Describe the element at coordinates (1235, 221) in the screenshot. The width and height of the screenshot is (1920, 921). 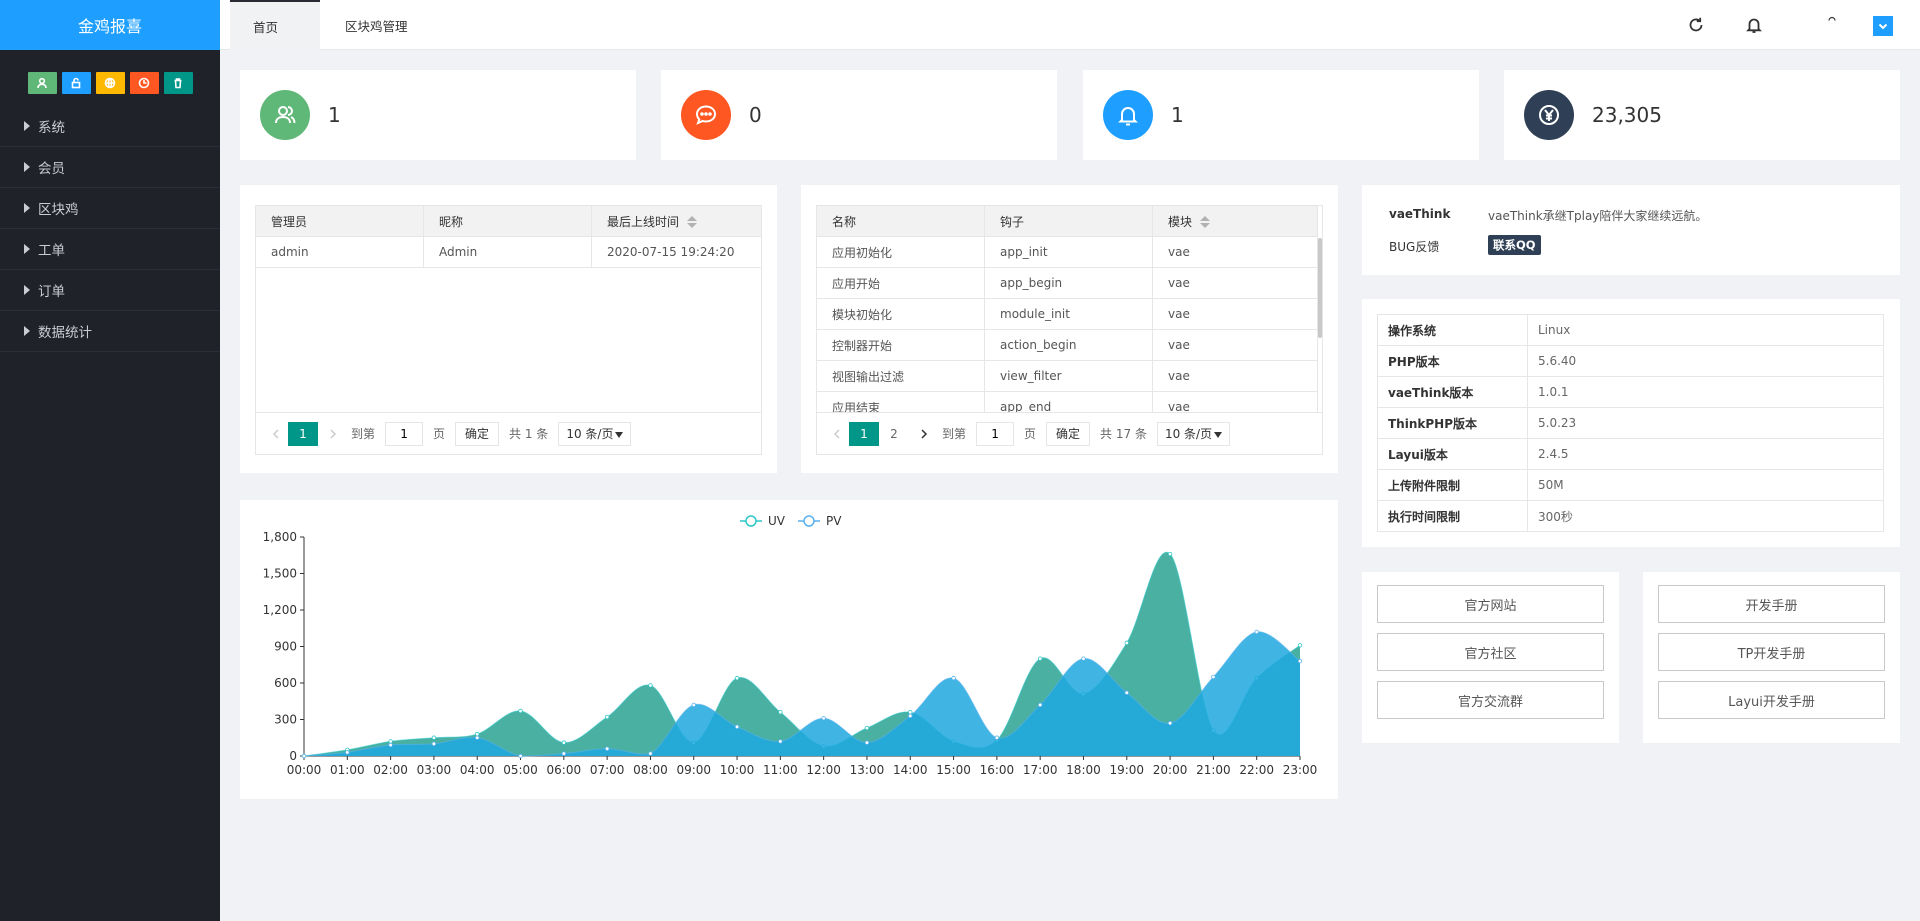
I see `column-header-sortable: 模块` at that location.